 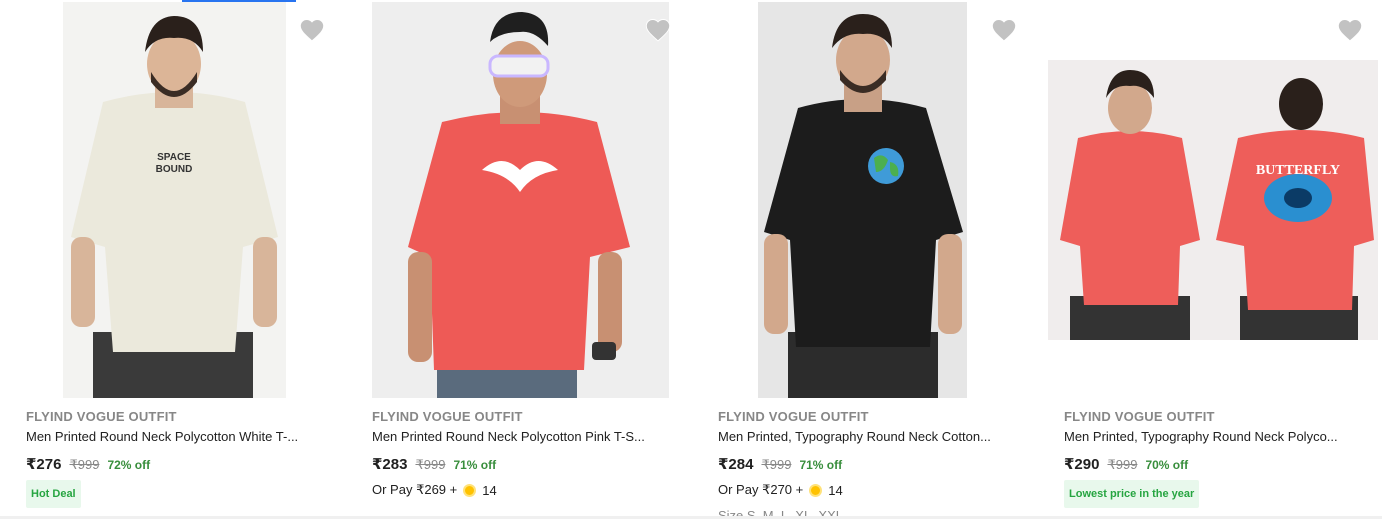 I want to click on or-pay-row: Or Pay ₹269 + 14, so click(x=434, y=490).